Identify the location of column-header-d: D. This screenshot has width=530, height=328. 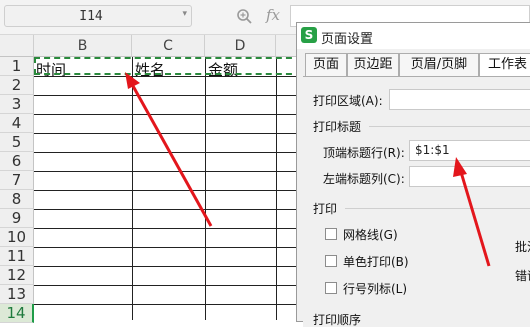
(240, 46).